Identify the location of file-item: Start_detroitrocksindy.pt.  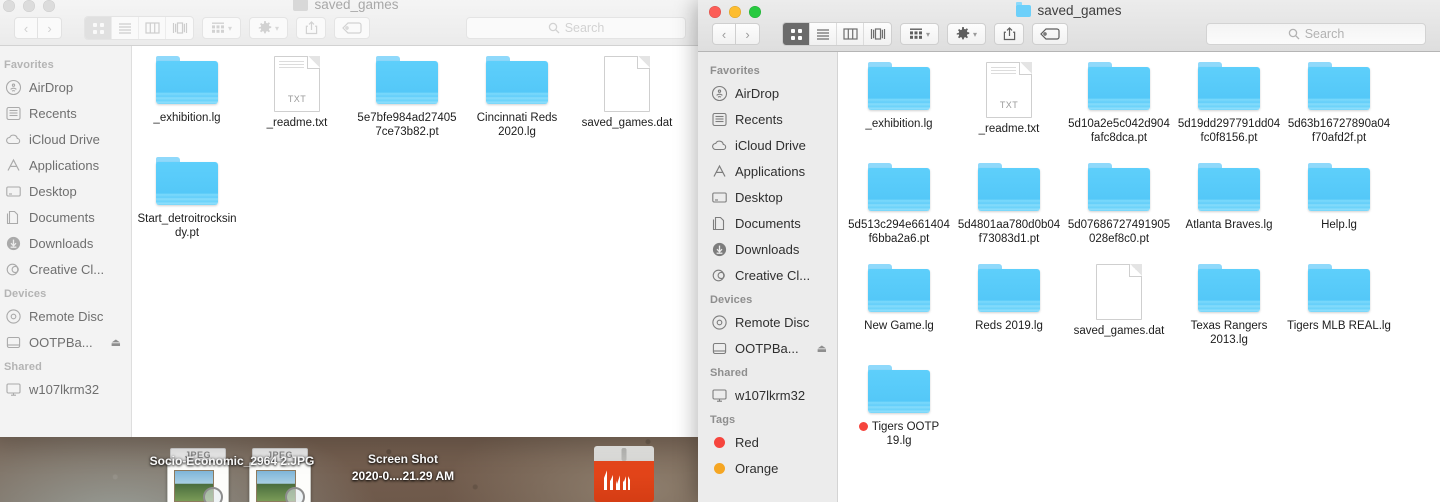
(187, 198).